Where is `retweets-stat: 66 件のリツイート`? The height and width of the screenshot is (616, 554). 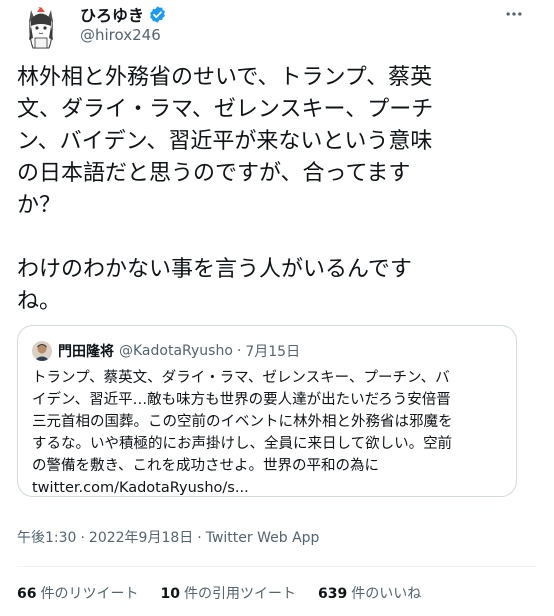
retweets-stat: 66 件のリツイート is located at coordinates (77, 593).